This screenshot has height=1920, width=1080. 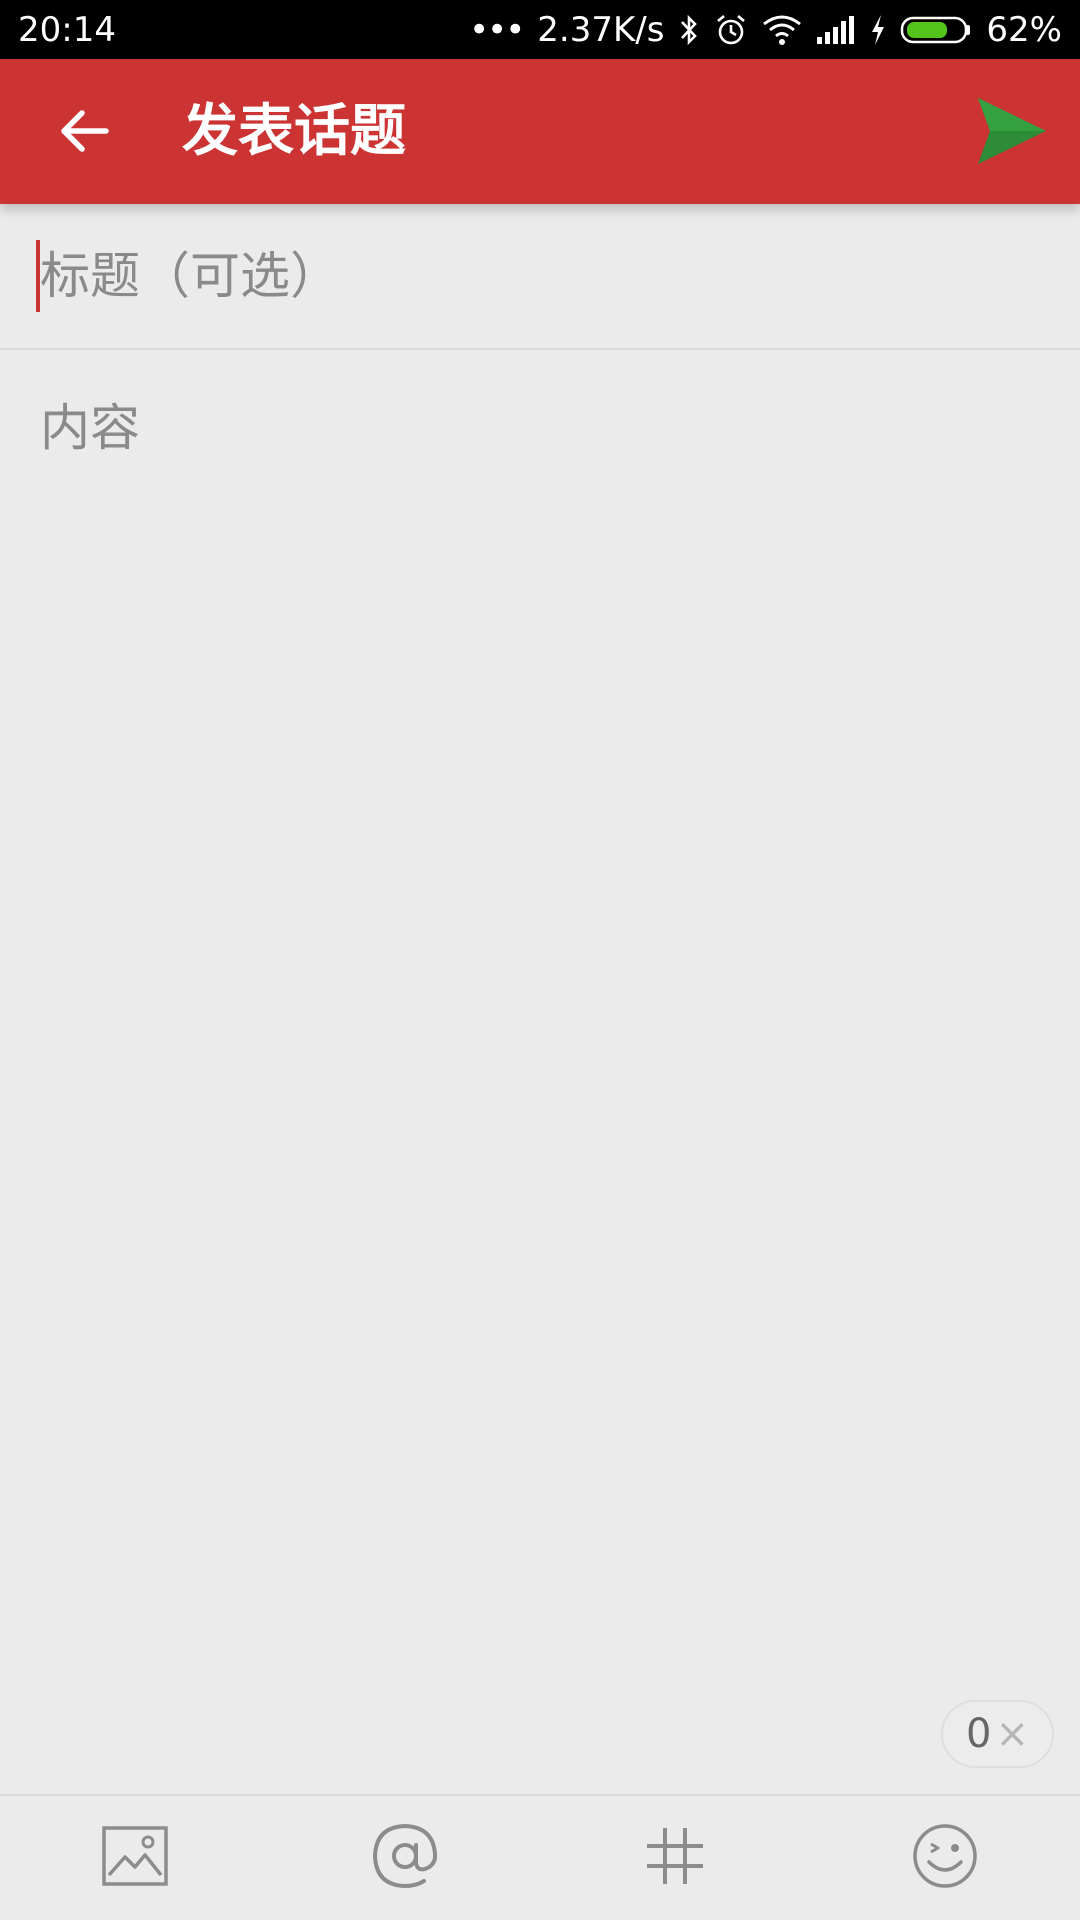 I want to click on insert-image-button, so click(x=135, y=1856).